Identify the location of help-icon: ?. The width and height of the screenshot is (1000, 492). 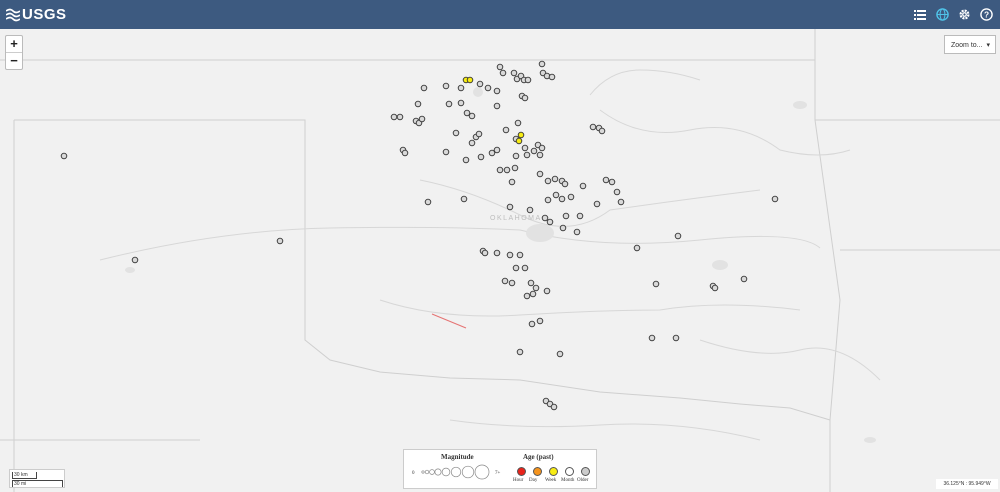
(986, 15).